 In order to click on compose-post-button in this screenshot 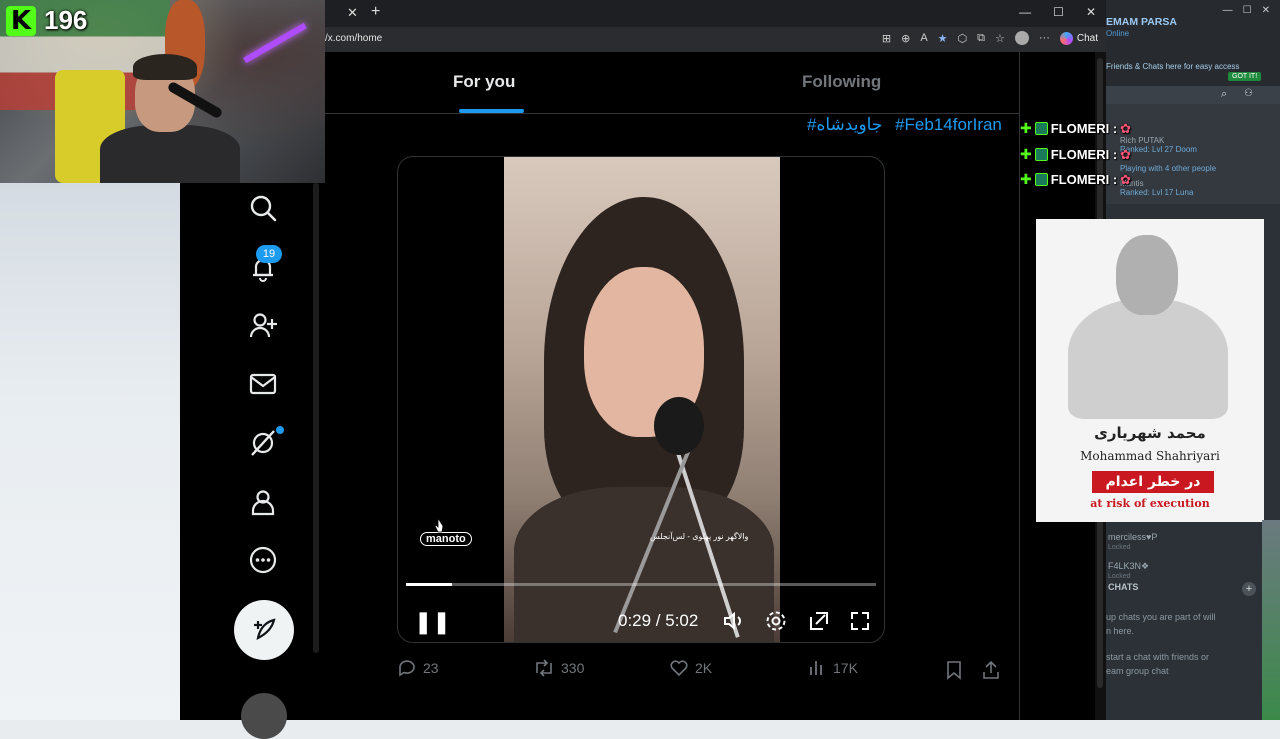, I will do `click(264, 630)`.